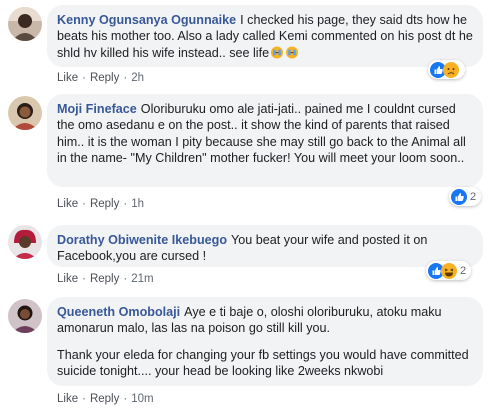 Image resolution: width=489 pixels, height=415 pixels. I want to click on comment-actions: Like · Reply · 21m, so click(105, 279).